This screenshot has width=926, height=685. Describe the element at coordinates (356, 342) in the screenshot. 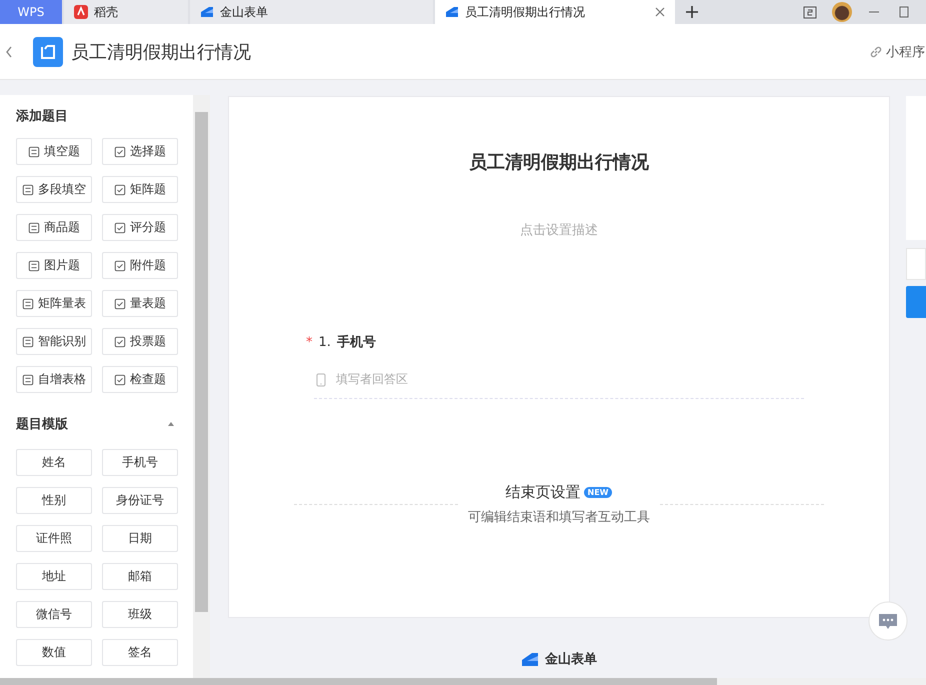

I see `question-title: 手机号` at that location.